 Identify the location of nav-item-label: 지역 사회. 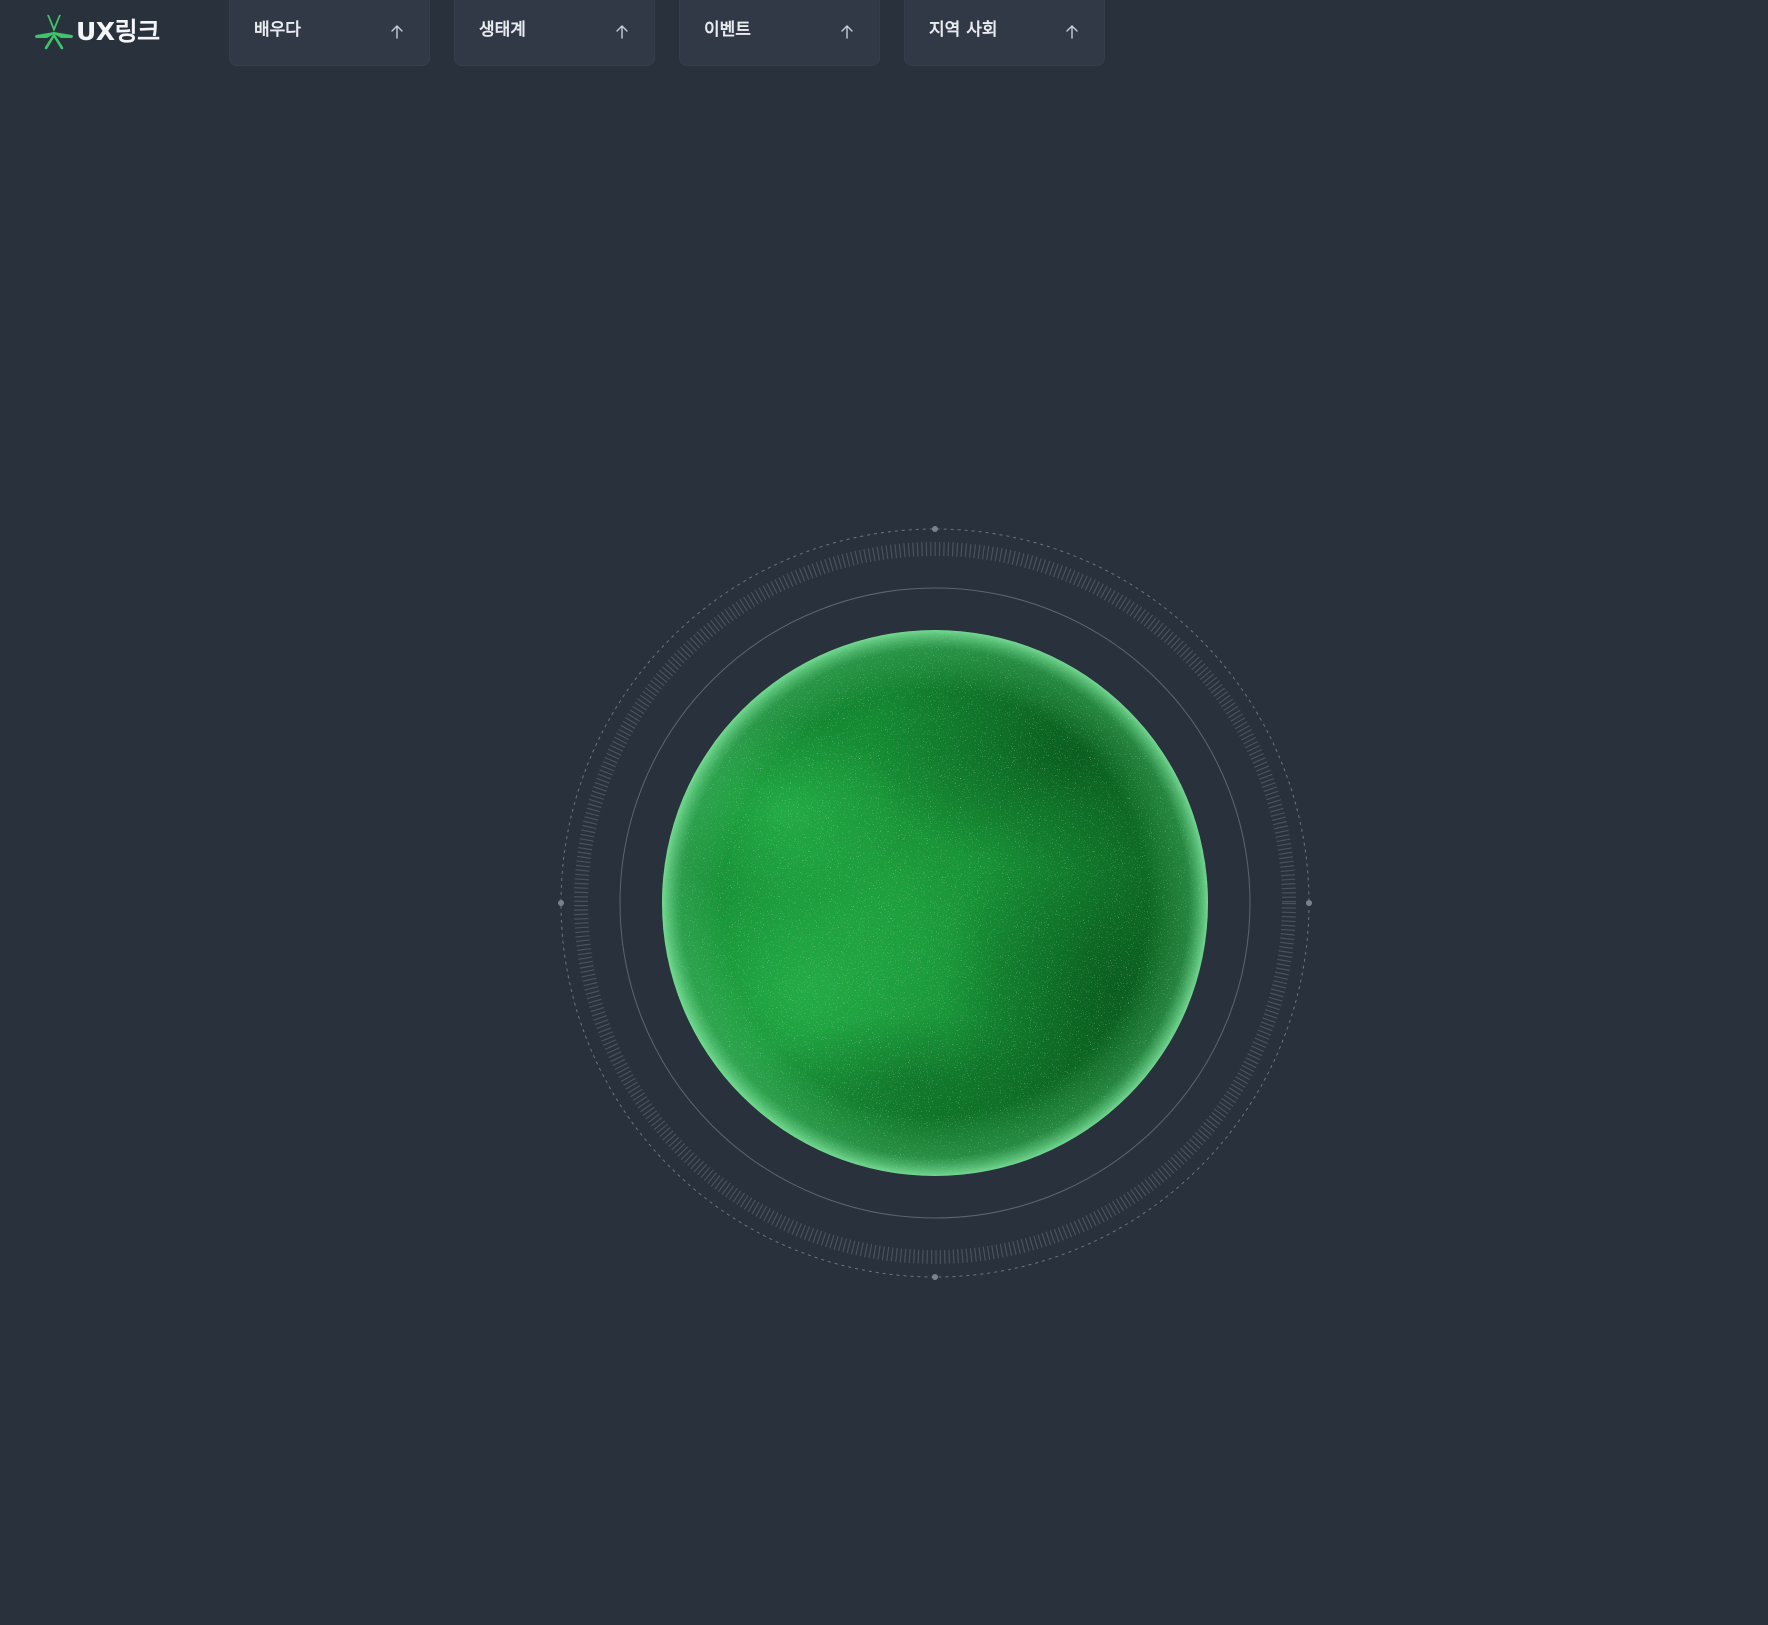
(963, 30).